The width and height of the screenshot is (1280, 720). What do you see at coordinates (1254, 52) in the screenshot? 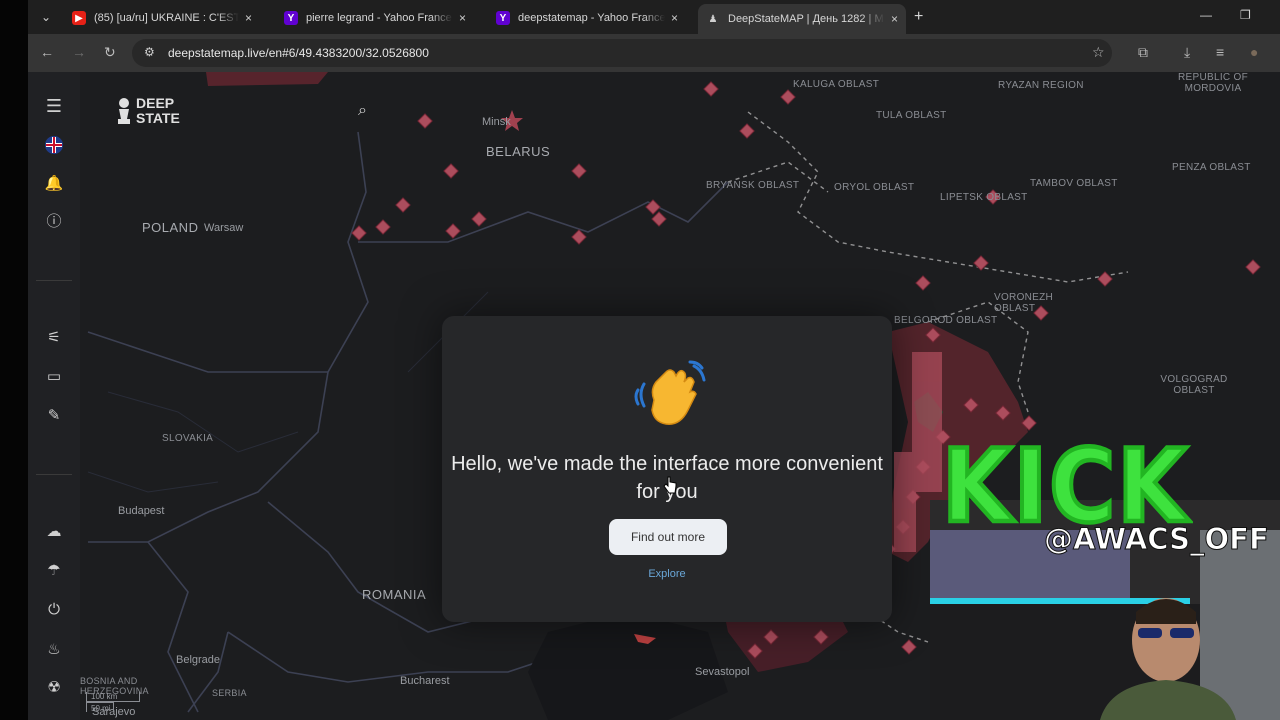
I see `profile-avatar-icon: ●` at bounding box center [1254, 52].